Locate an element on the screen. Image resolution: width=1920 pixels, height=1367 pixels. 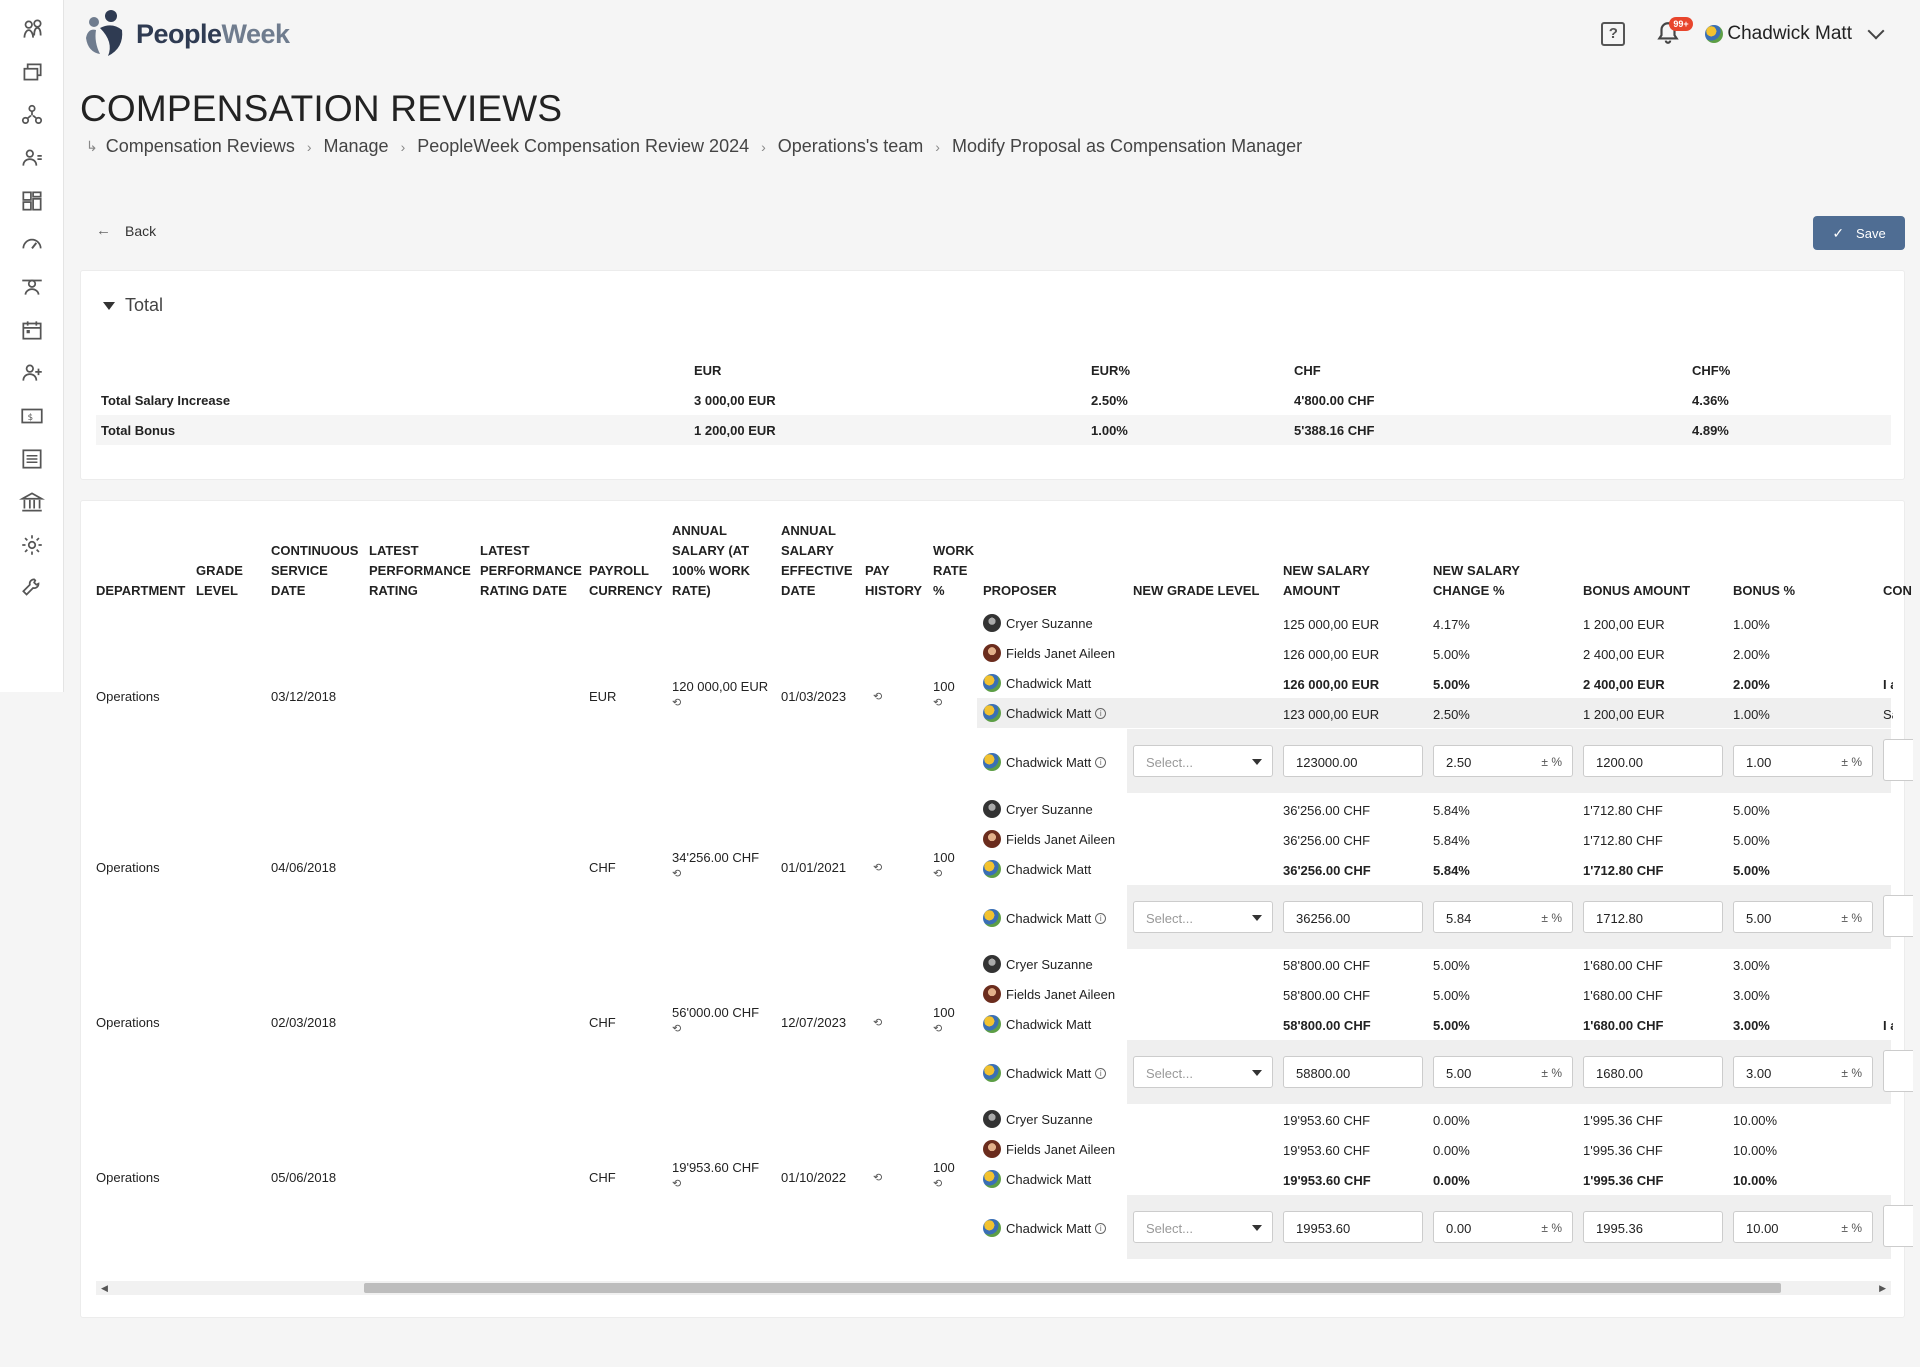
bonus-amount-input: 1680.00 is located at coordinates (1653, 1072).